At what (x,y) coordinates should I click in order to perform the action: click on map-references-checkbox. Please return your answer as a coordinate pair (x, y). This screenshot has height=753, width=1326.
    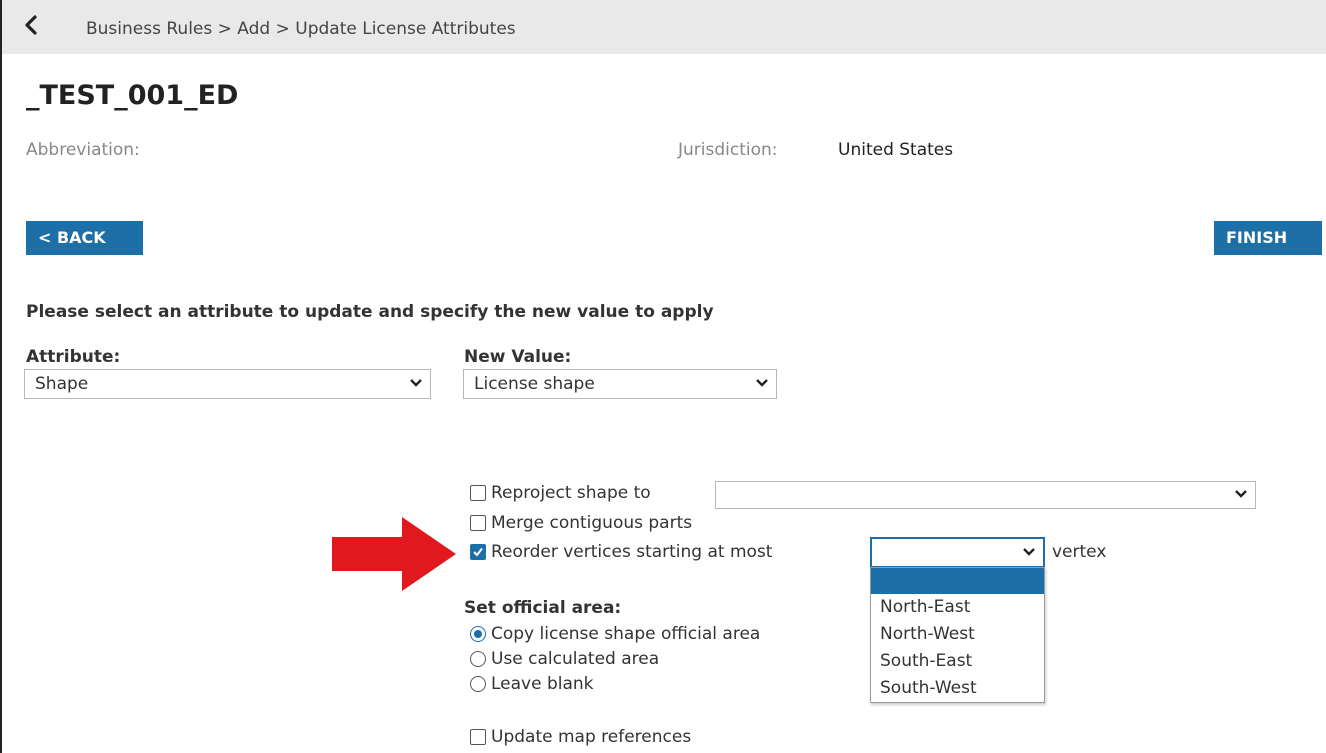
    Looking at the image, I should click on (478, 737).